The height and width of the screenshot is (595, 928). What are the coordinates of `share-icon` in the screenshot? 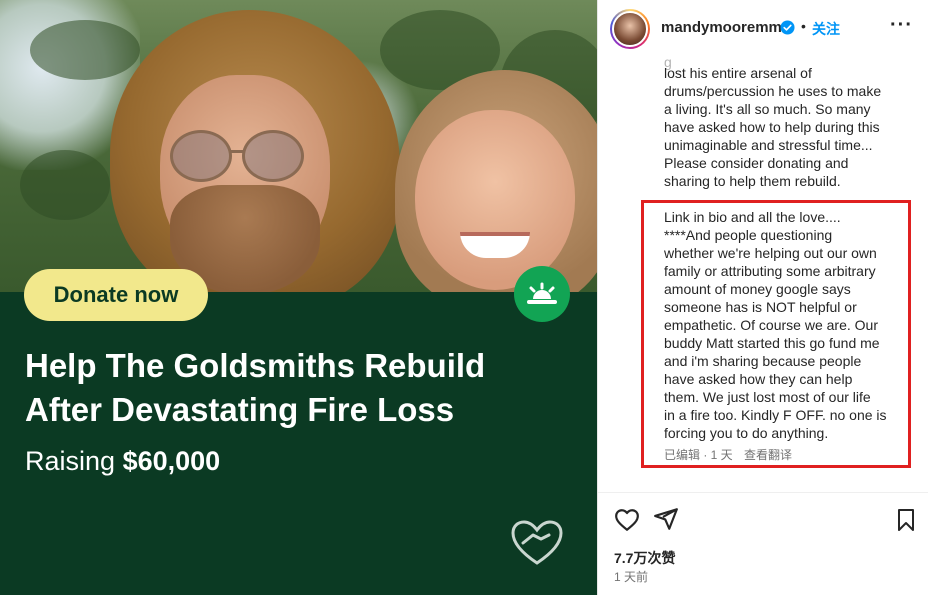 It's located at (666, 519).